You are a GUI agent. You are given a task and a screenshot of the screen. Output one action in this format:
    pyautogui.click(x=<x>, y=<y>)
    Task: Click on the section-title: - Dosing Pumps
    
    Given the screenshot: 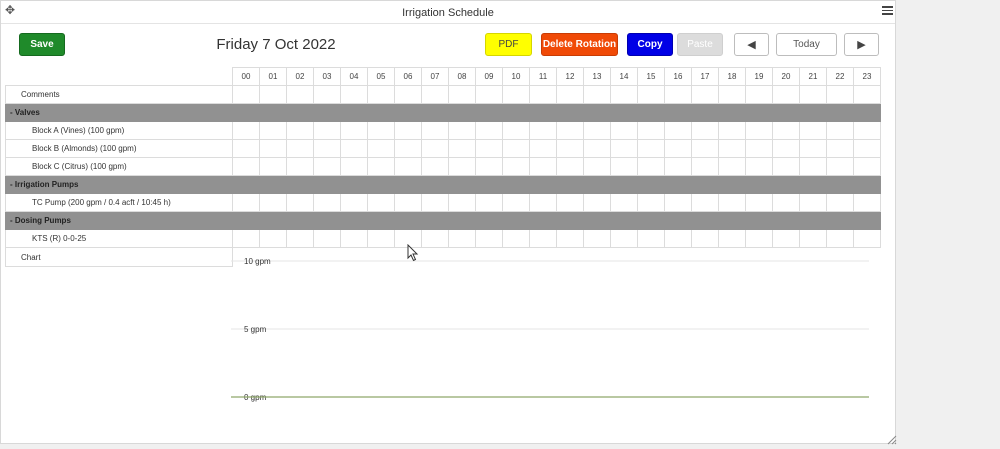 What is the action you would take?
    pyautogui.click(x=443, y=220)
    